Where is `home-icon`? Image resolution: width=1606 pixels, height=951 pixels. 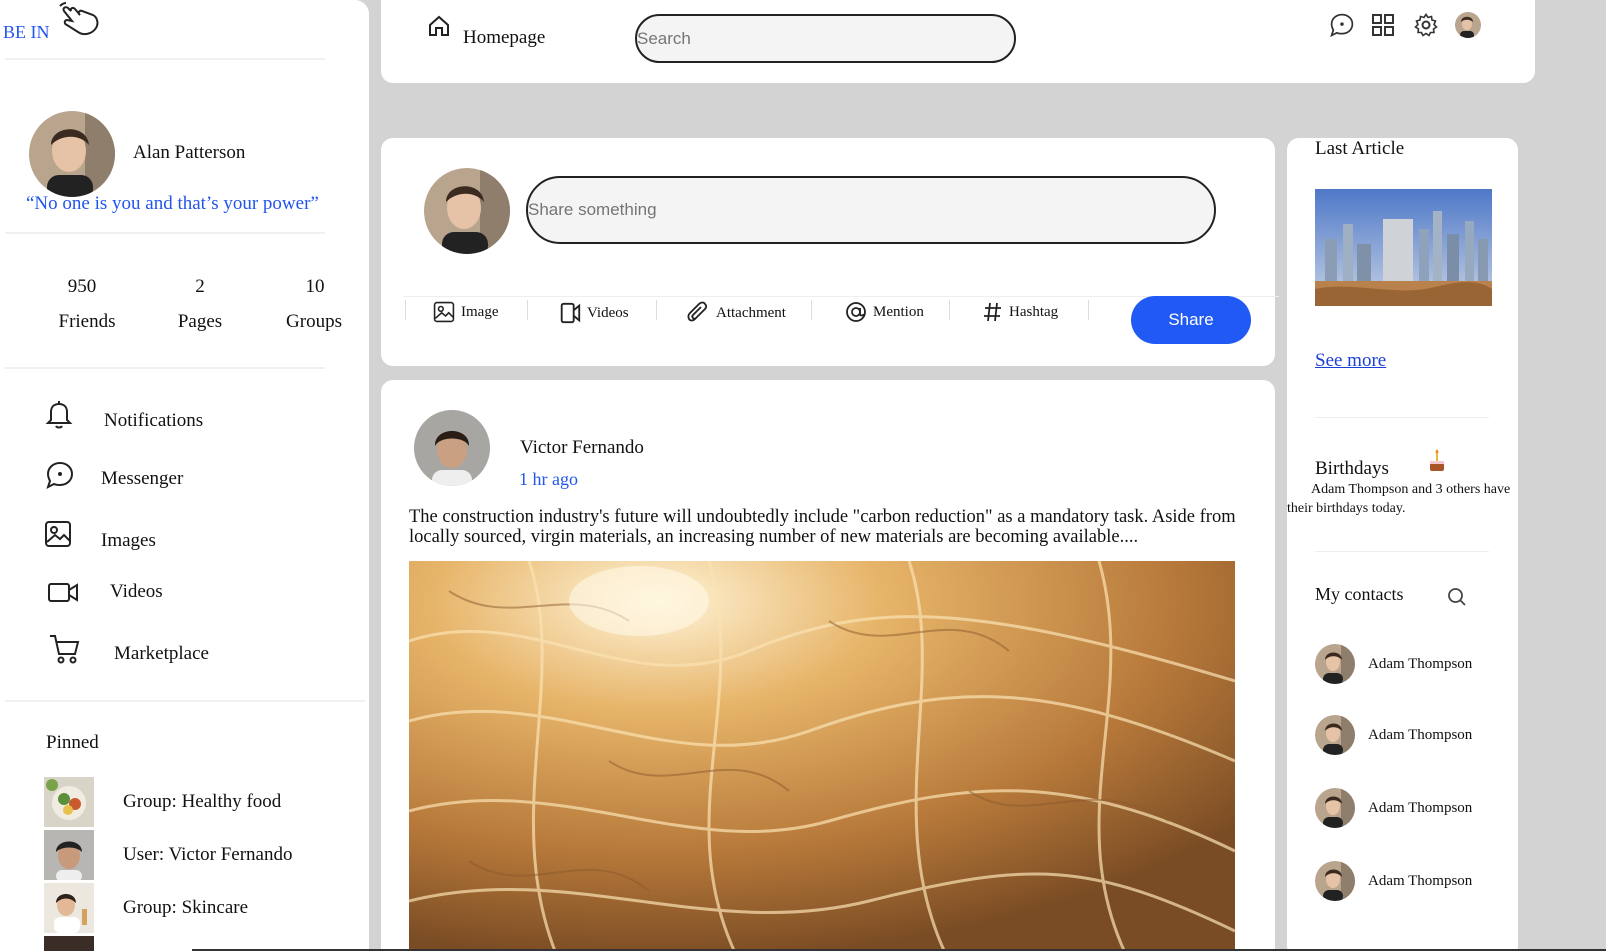
home-icon is located at coordinates (439, 26).